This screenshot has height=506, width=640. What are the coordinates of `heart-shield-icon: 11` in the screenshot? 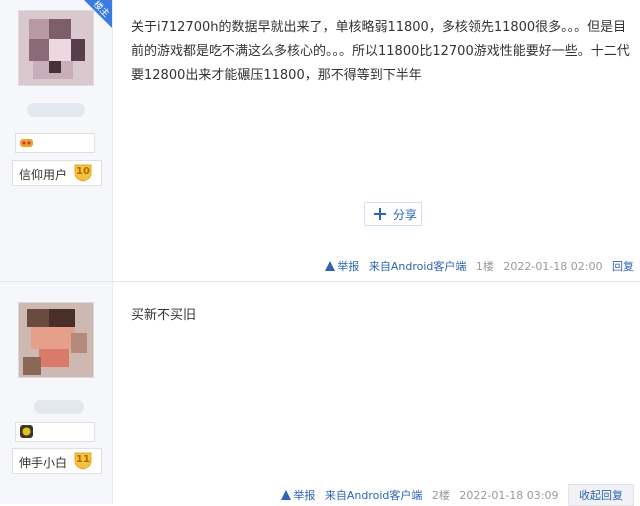 It's located at (83, 460).